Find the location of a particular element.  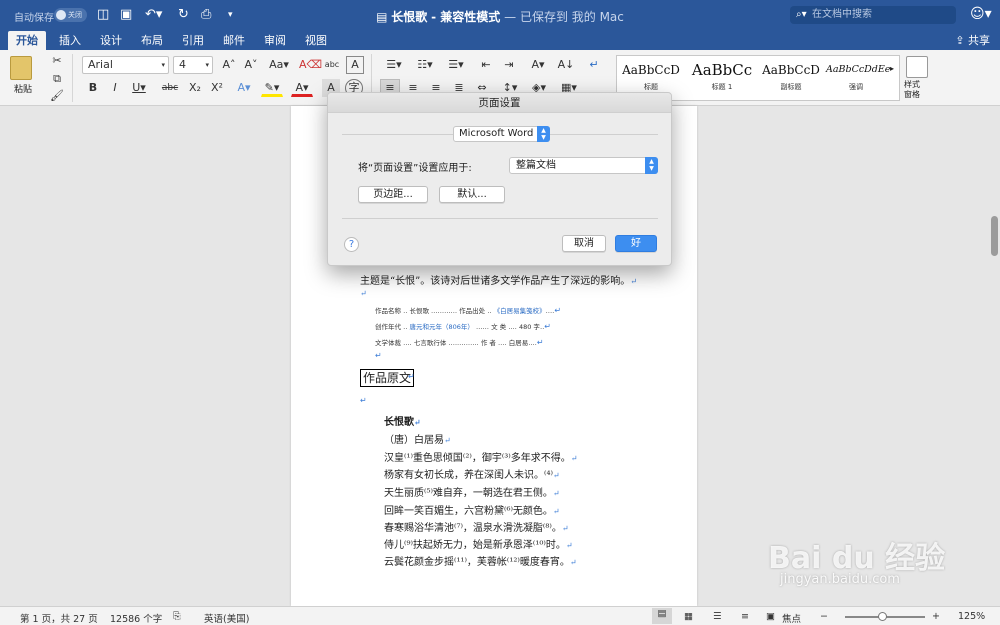

format-painter-icon: 🖌 is located at coordinates (57, 96).